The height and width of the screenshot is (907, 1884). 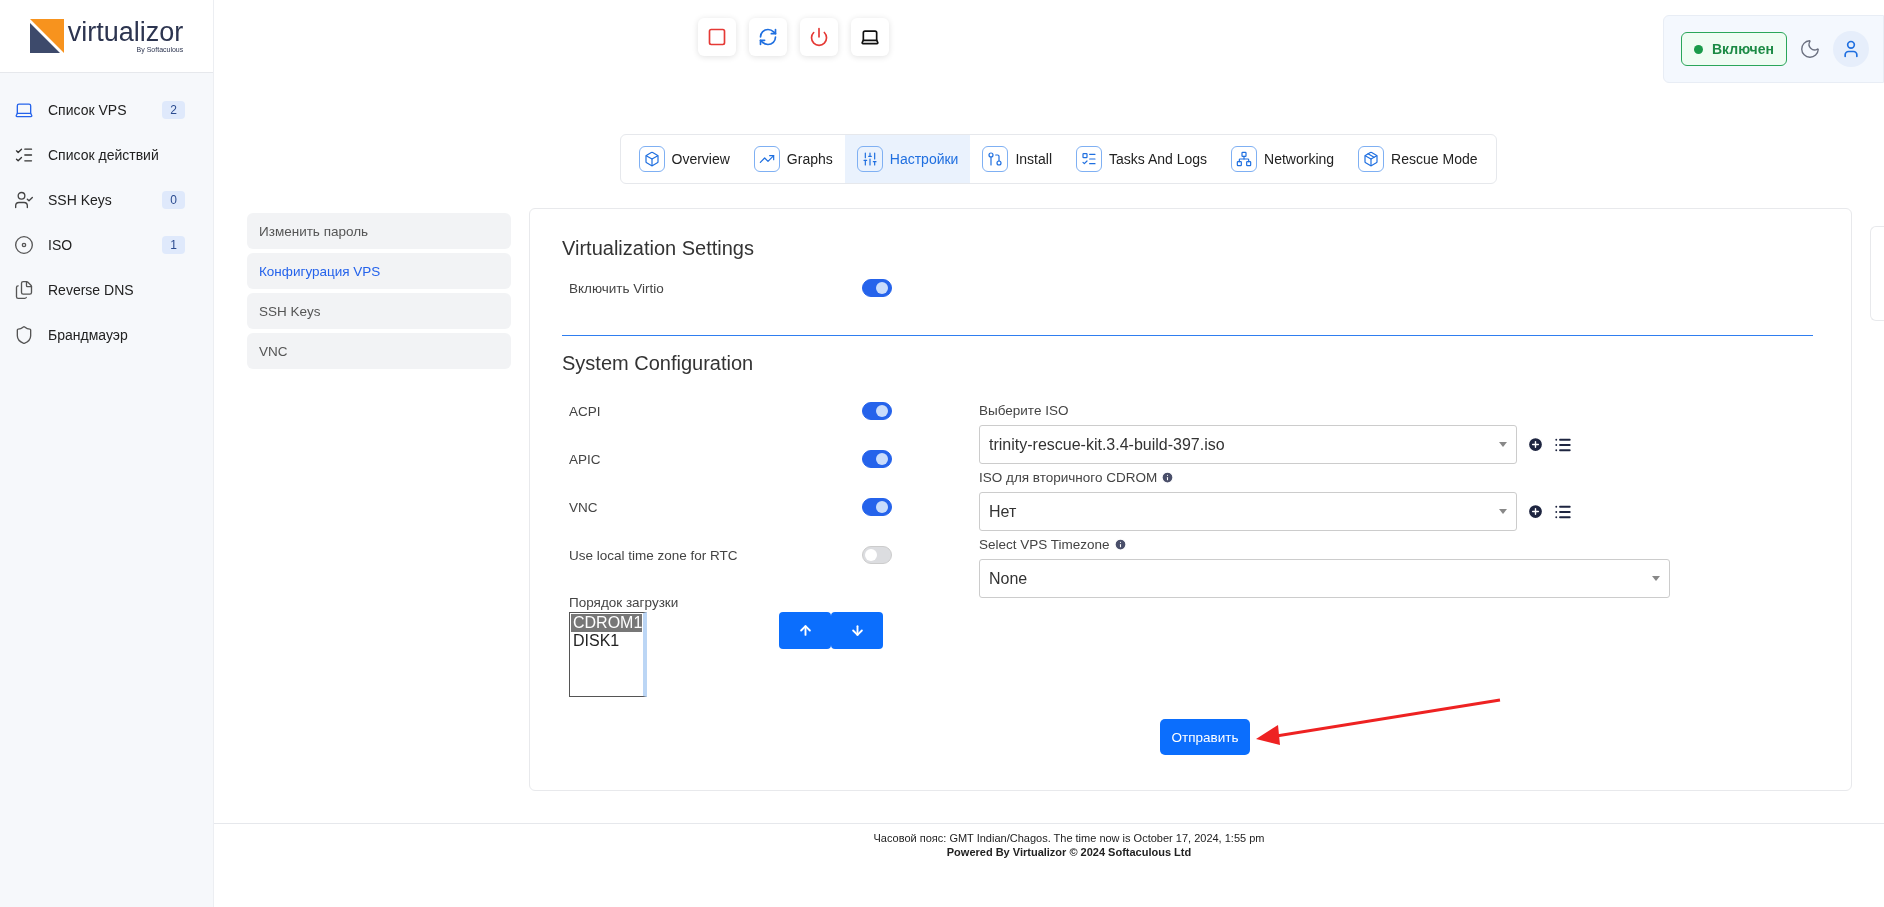 I want to click on arrow-down-icon, so click(x=857, y=630).